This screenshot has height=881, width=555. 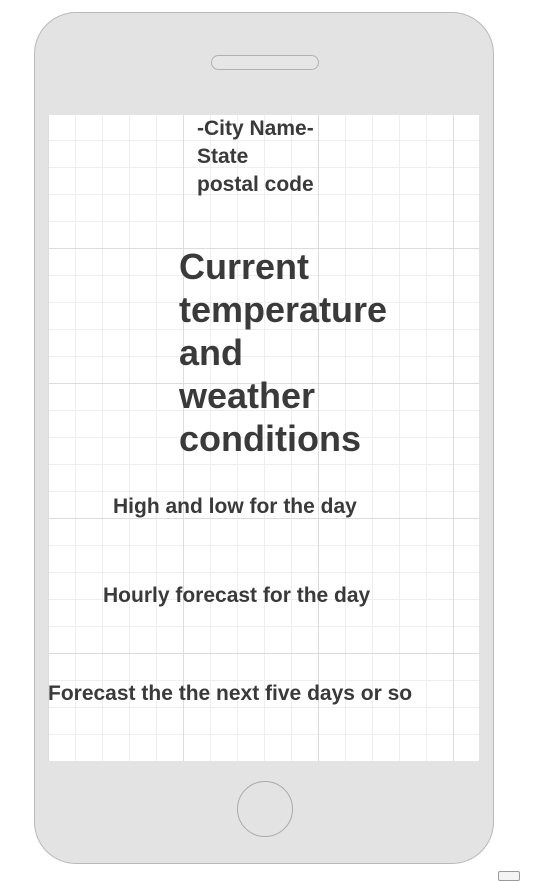 What do you see at coordinates (244, 266) in the screenshot?
I see `current-line-1: Current` at bounding box center [244, 266].